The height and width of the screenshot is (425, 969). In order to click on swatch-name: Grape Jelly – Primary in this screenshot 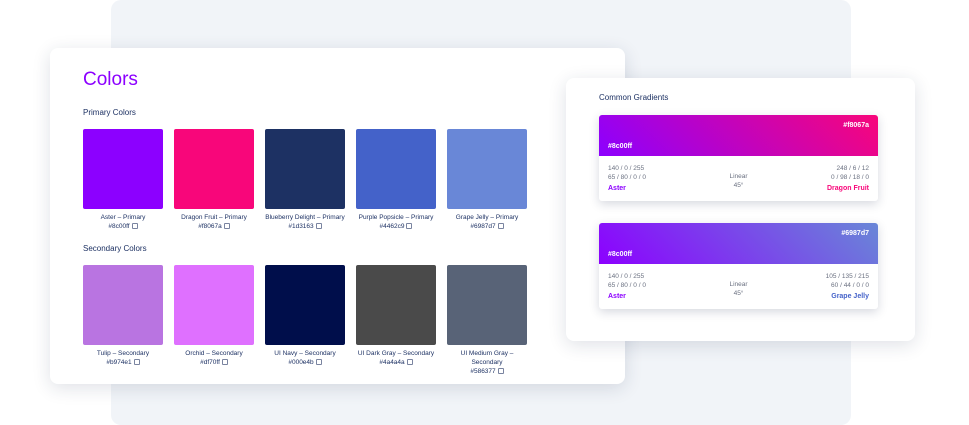, I will do `click(487, 217)`.